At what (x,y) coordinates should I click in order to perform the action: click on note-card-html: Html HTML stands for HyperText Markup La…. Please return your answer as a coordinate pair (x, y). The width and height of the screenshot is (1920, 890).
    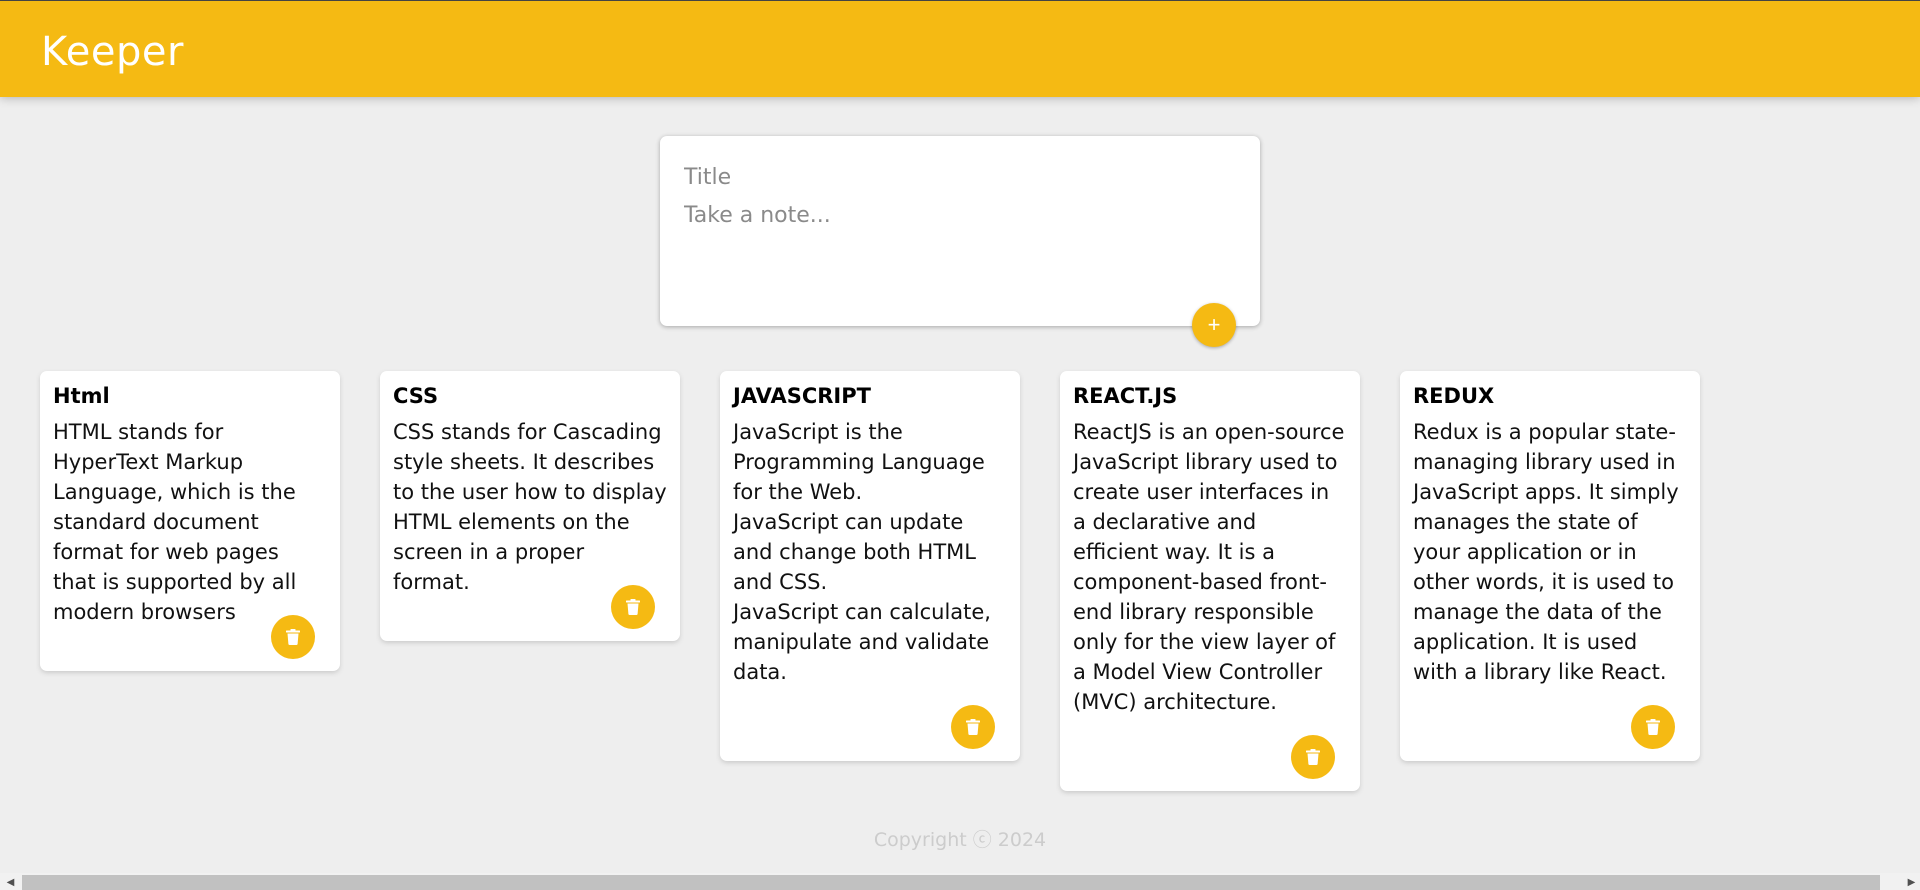
    Looking at the image, I should click on (190, 521).